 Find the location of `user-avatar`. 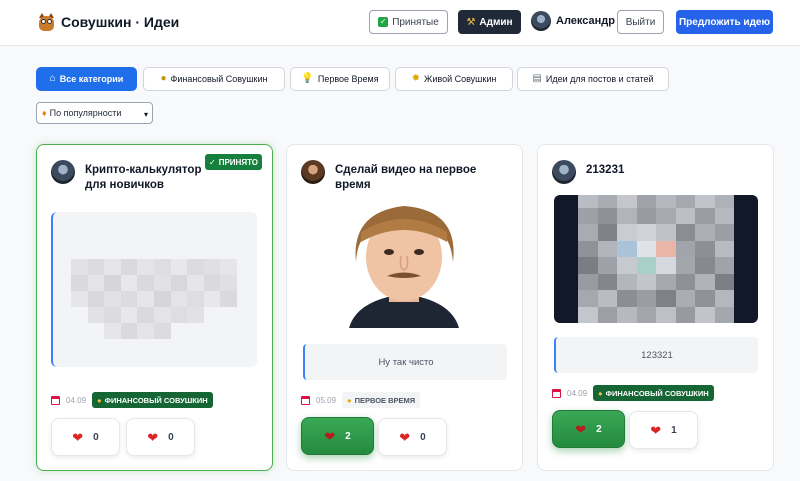

user-avatar is located at coordinates (541, 21).